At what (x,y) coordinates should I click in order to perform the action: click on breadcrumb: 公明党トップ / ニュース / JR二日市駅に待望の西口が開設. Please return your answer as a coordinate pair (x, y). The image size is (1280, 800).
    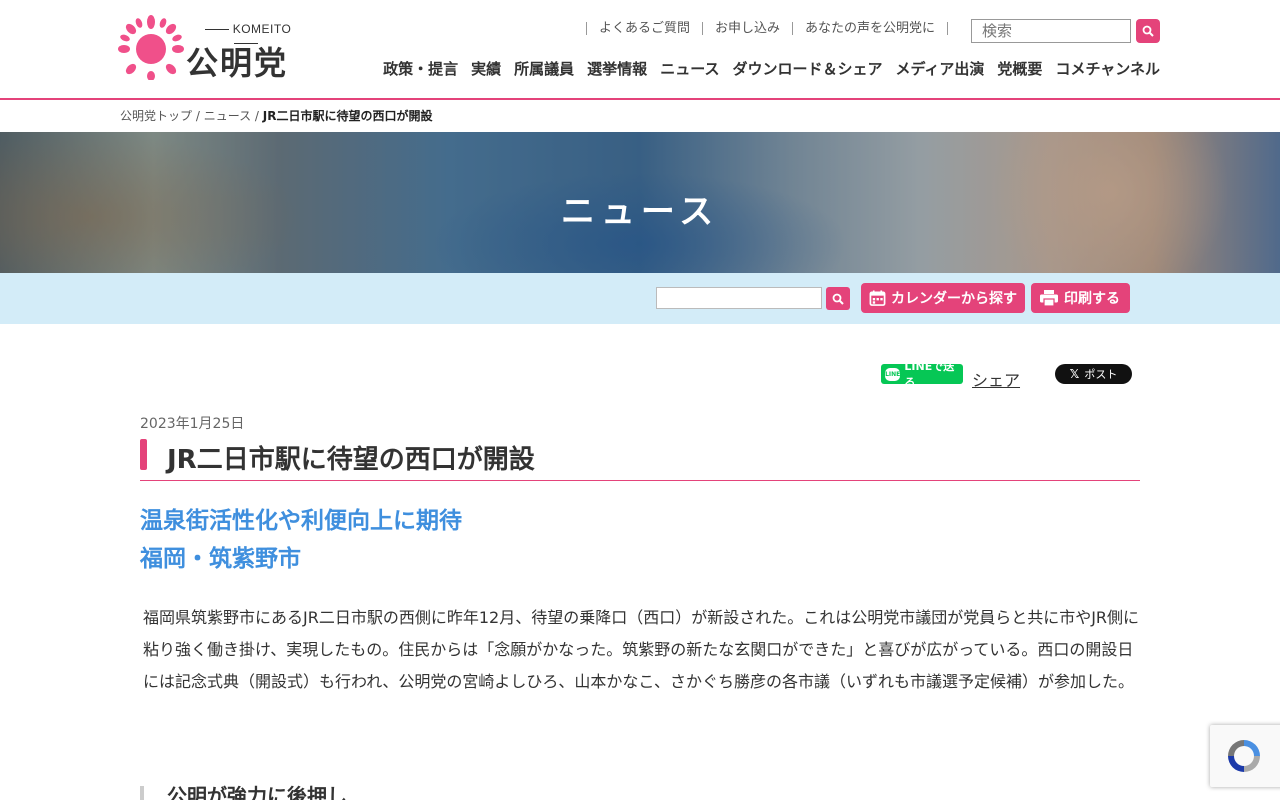
    Looking at the image, I should click on (276, 115).